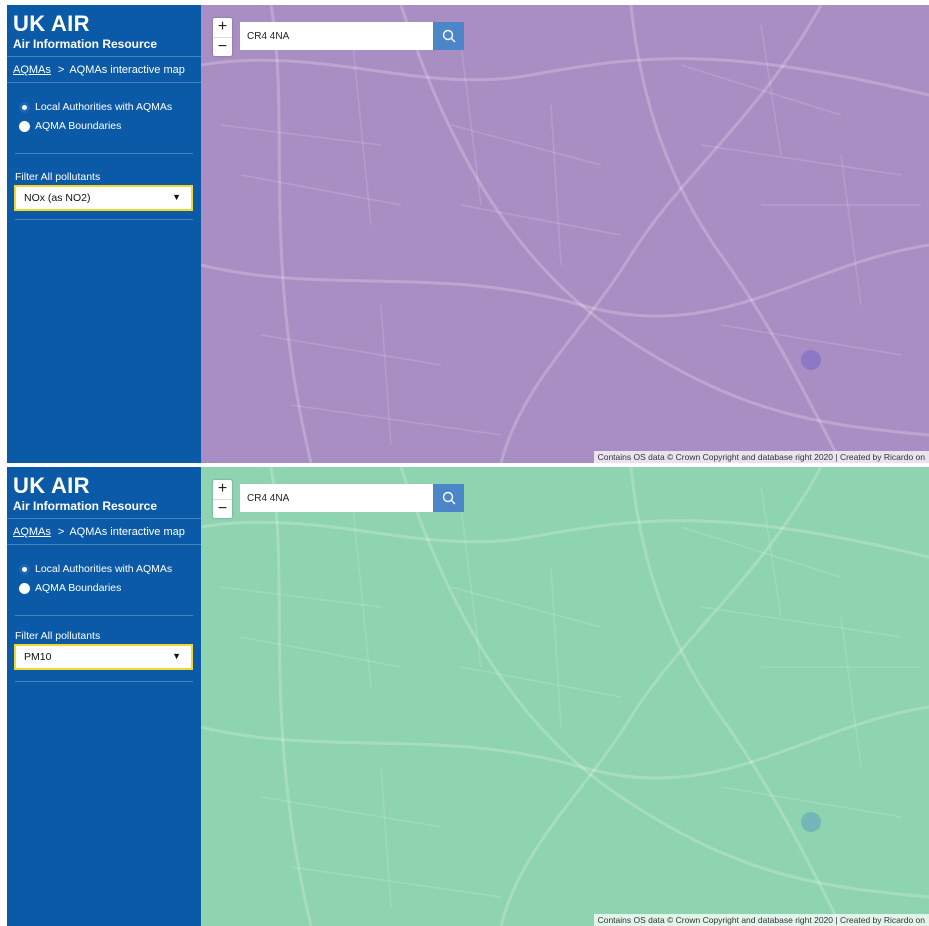 Image resolution: width=929 pixels, height=926 pixels. Describe the element at coordinates (103, 198) in the screenshot. I see `pollutant-select: NOx (as NO2) ▼` at that location.